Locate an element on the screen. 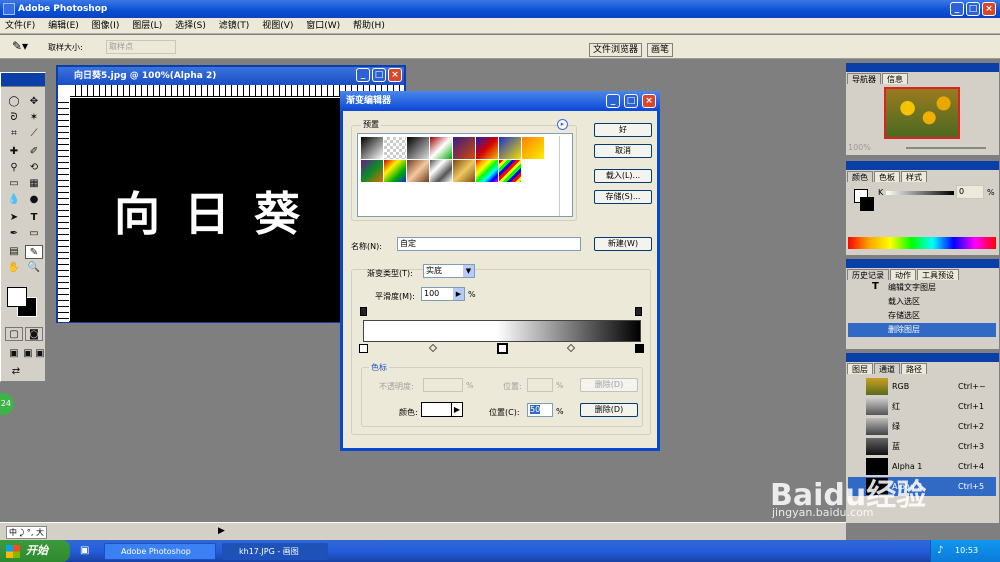 The height and width of the screenshot is (562, 1000). opacity-stop-right is located at coordinates (638, 311).